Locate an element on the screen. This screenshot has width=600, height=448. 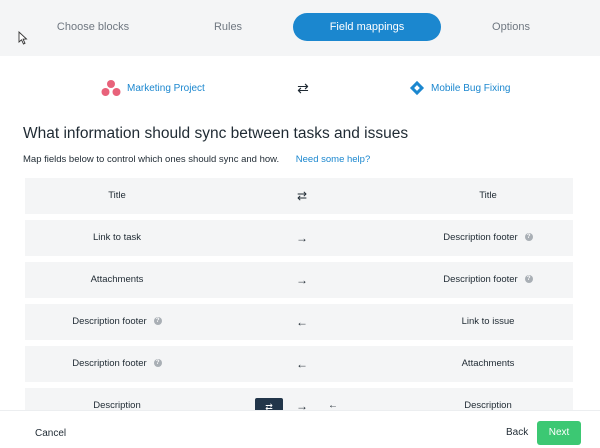
mapping-row: Attachments → Description footer? is located at coordinates (299, 280).